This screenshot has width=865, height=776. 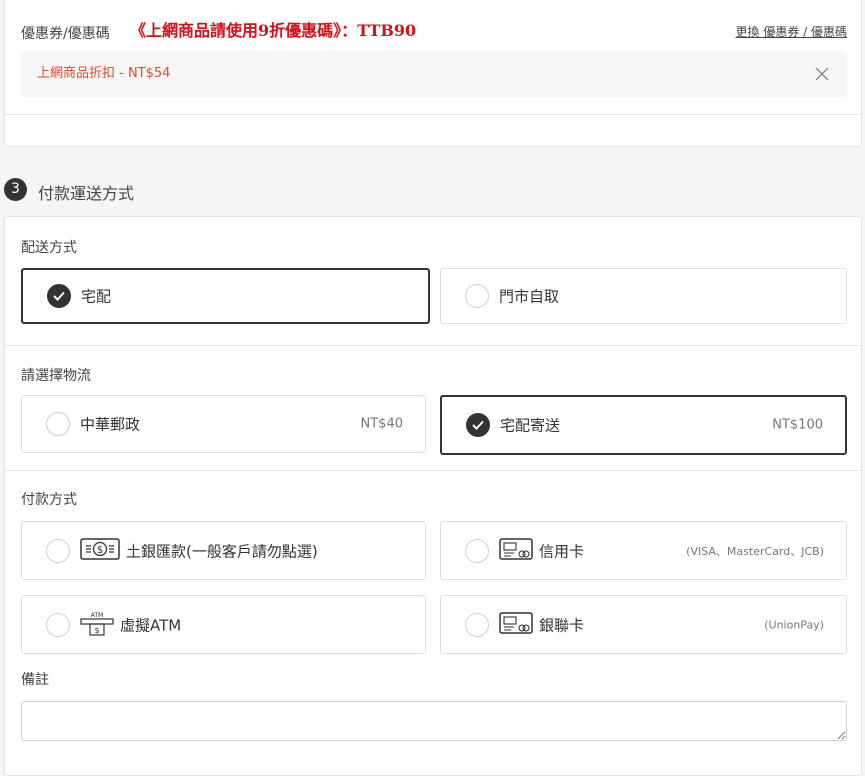 I want to click on applied-coupon-text: 上網商品折扣 - NT$54, so click(x=104, y=73).